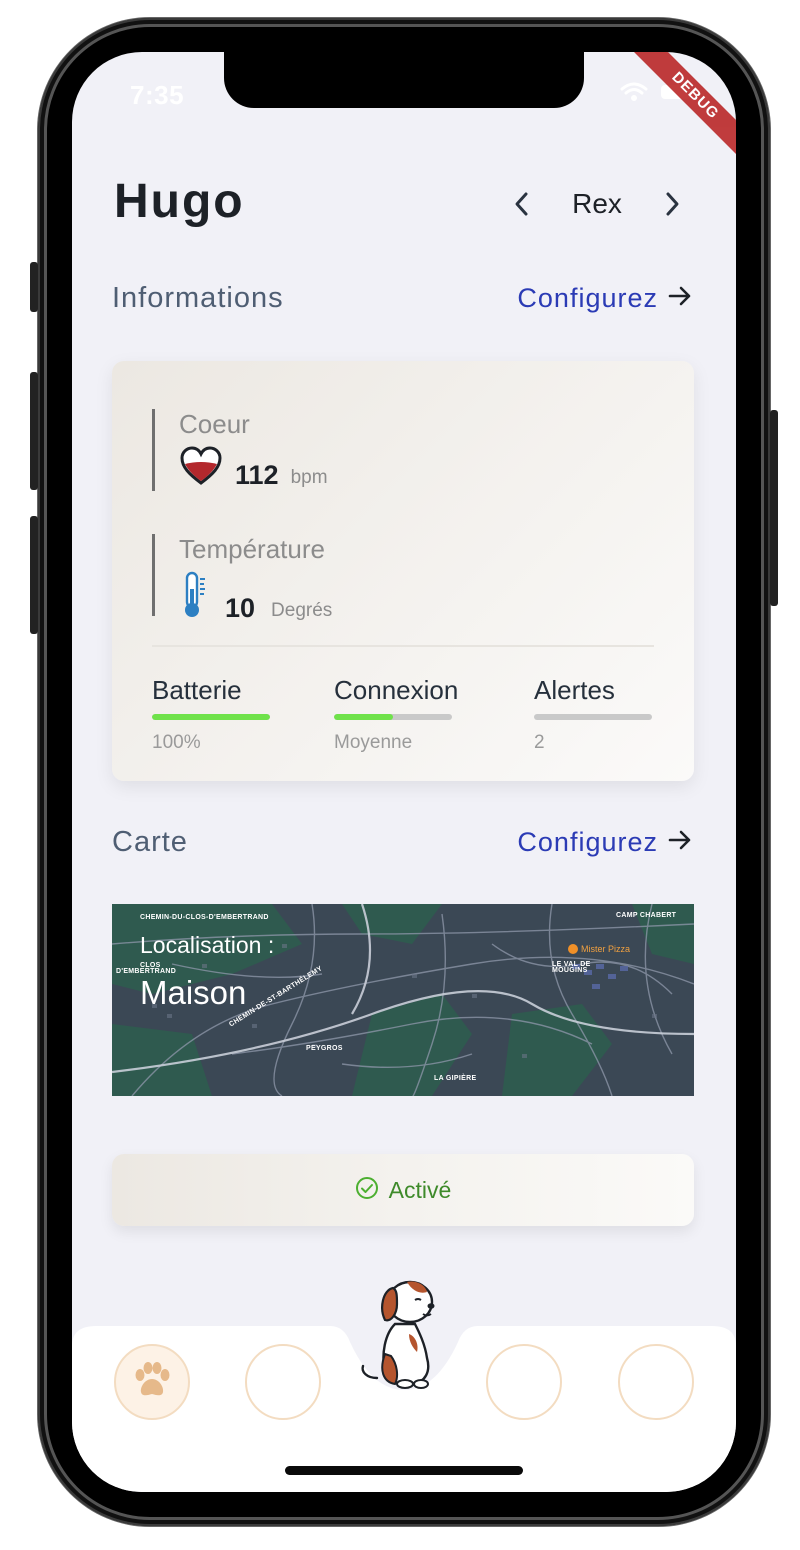  I want to click on configure-informations-link: Configurez, so click(604, 298).